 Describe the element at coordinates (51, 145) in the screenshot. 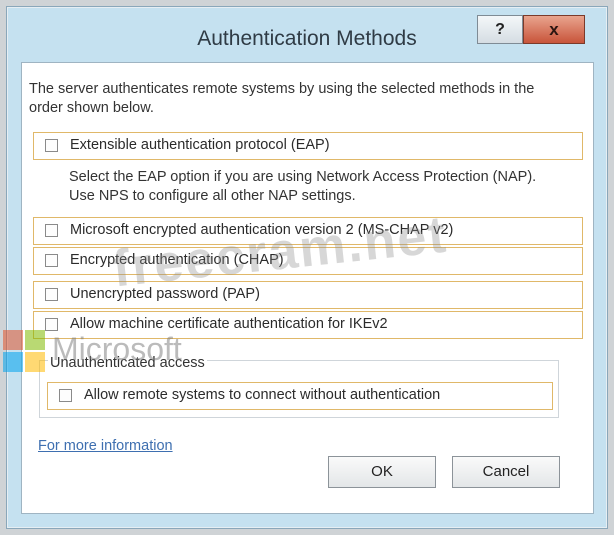

I see `eap-checkbox` at that location.